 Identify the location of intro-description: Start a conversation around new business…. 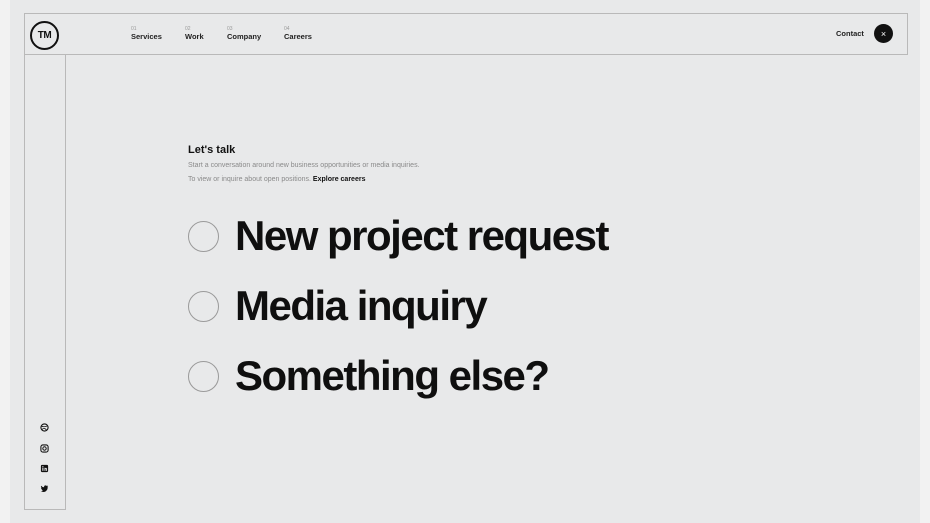
(304, 165).